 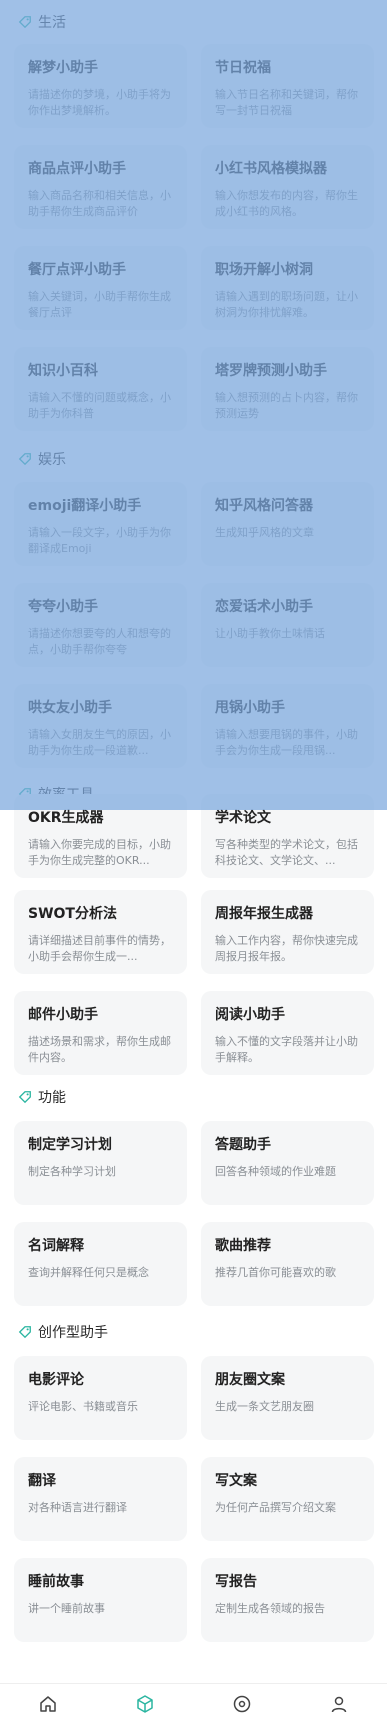 I want to click on card-desc: 对各种语言进行翻译, so click(x=77, y=1507).